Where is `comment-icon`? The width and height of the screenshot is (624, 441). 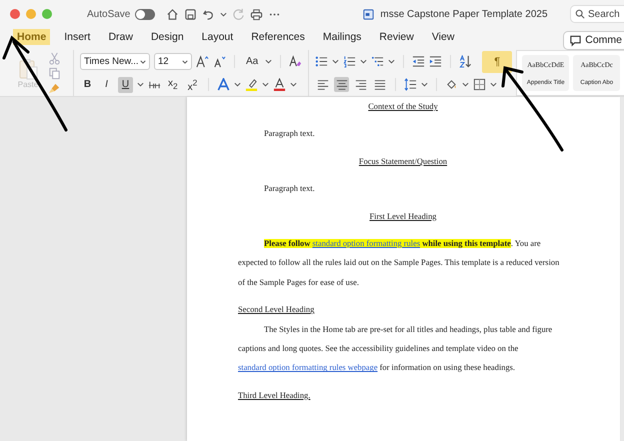 comment-icon is located at coordinates (575, 40).